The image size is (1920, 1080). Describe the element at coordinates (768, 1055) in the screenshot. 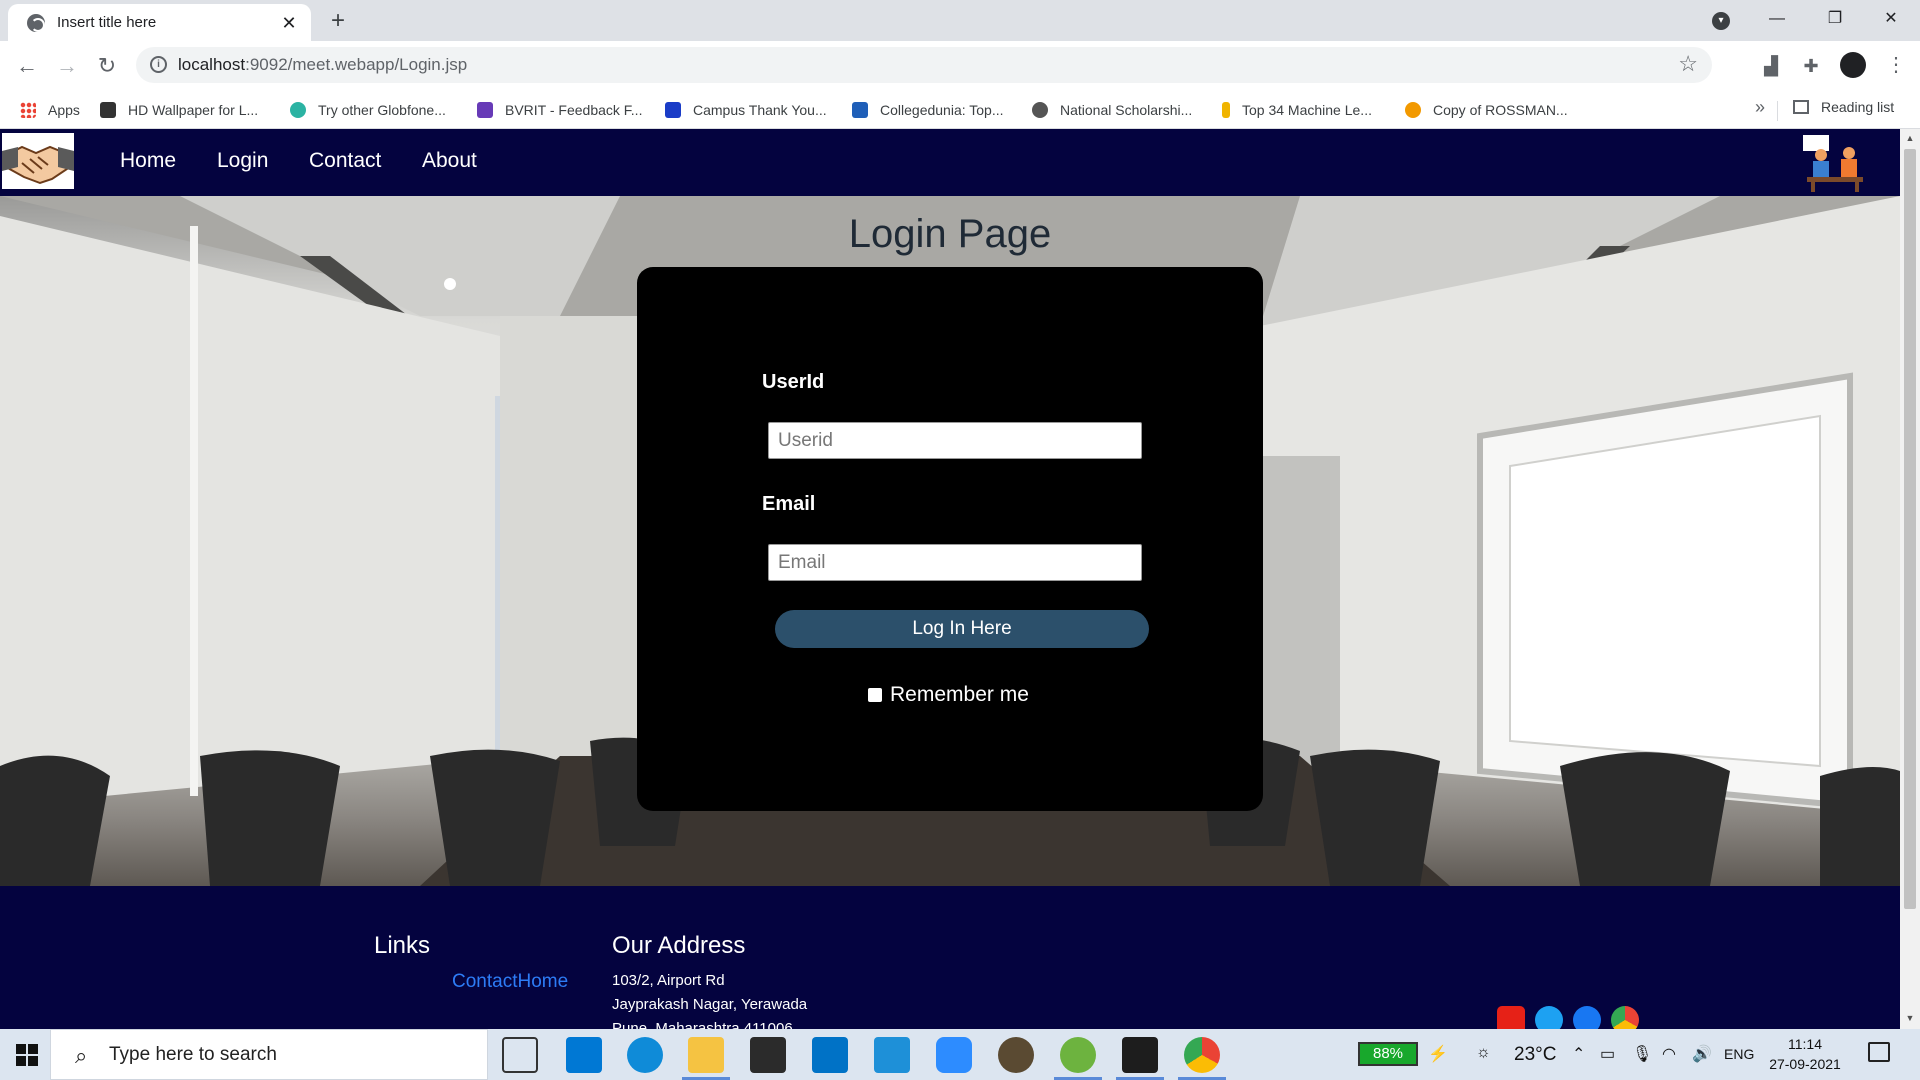

I see `store-icon` at that location.